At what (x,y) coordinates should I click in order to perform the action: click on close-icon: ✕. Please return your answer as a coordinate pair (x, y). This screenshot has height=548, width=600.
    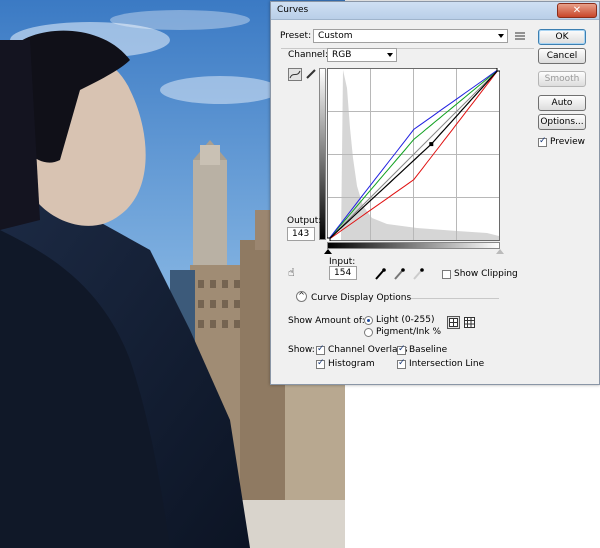
    Looking at the image, I should click on (577, 10).